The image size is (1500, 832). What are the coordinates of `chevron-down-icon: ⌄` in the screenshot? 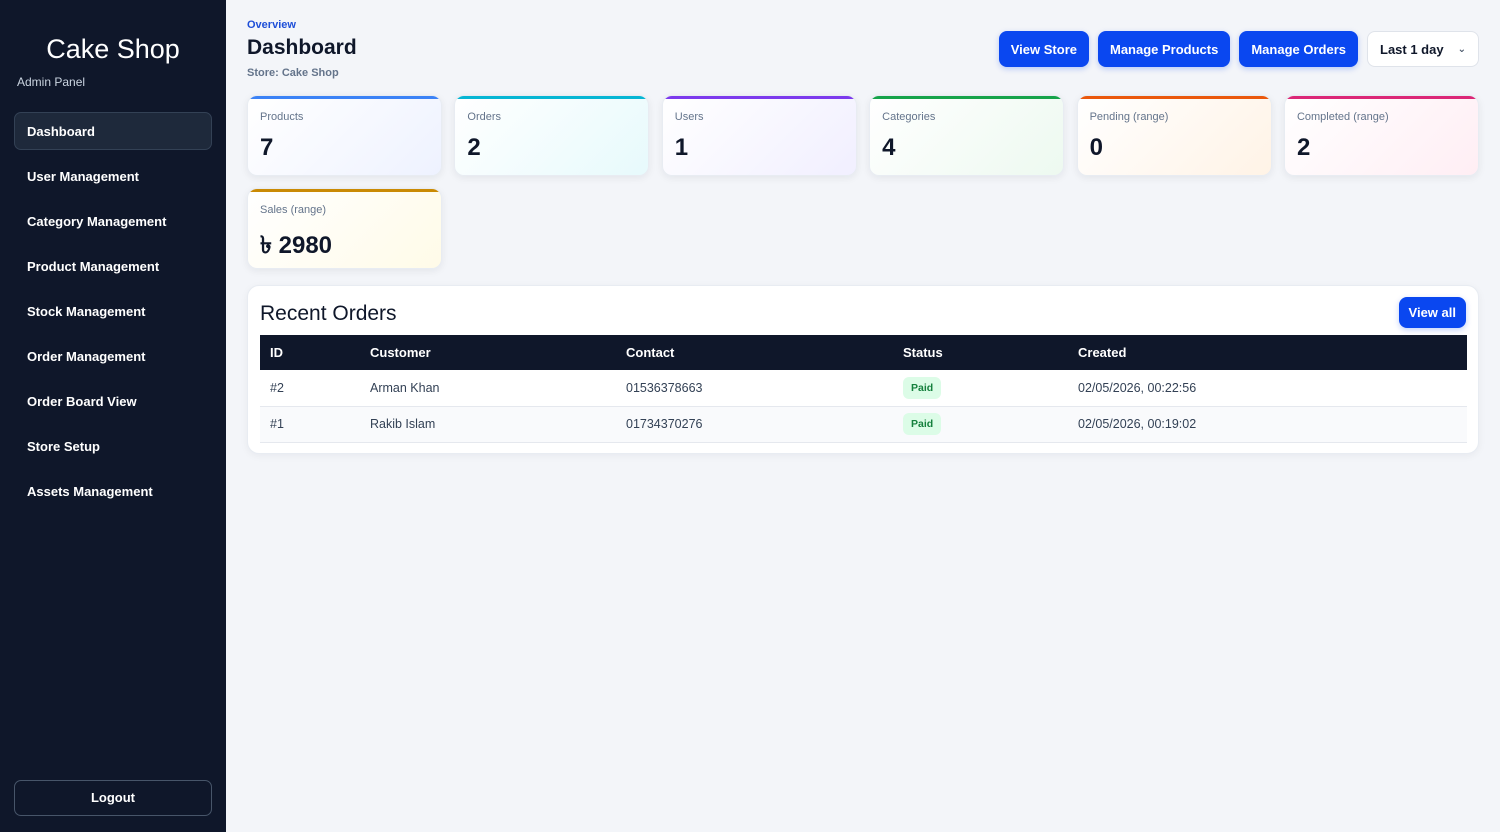 It's located at (1461, 49).